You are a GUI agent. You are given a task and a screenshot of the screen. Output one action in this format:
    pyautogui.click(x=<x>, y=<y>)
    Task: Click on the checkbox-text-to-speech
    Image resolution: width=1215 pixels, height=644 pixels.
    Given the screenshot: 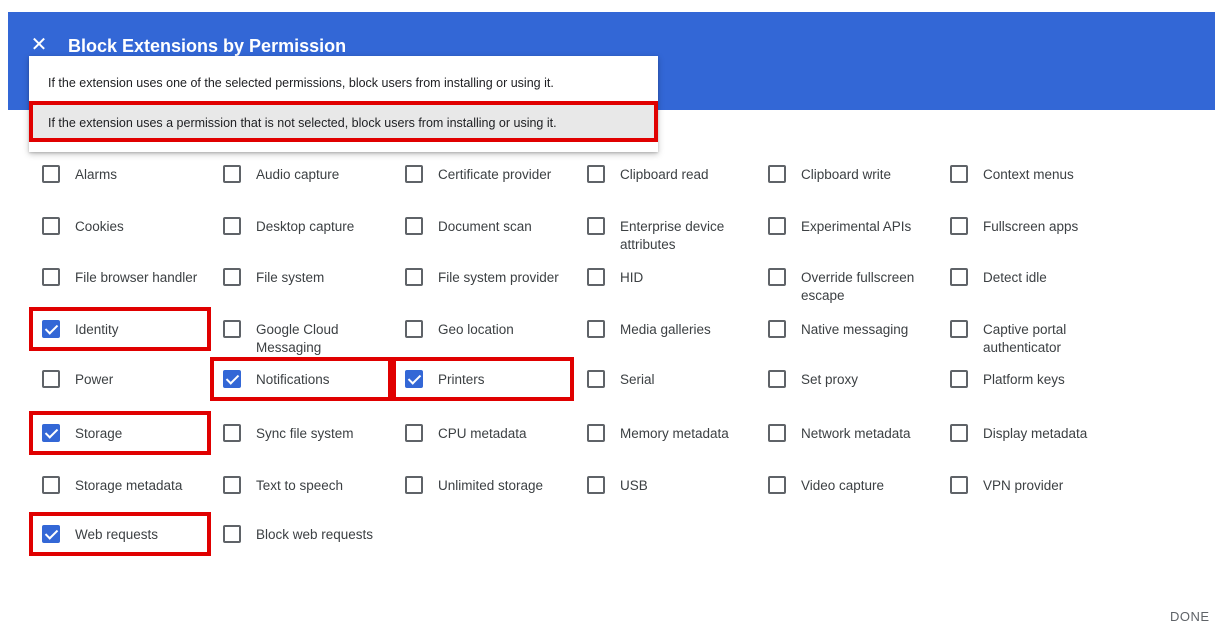 What is the action you would take?
    pyautogui.click(x=232, y=485)
    